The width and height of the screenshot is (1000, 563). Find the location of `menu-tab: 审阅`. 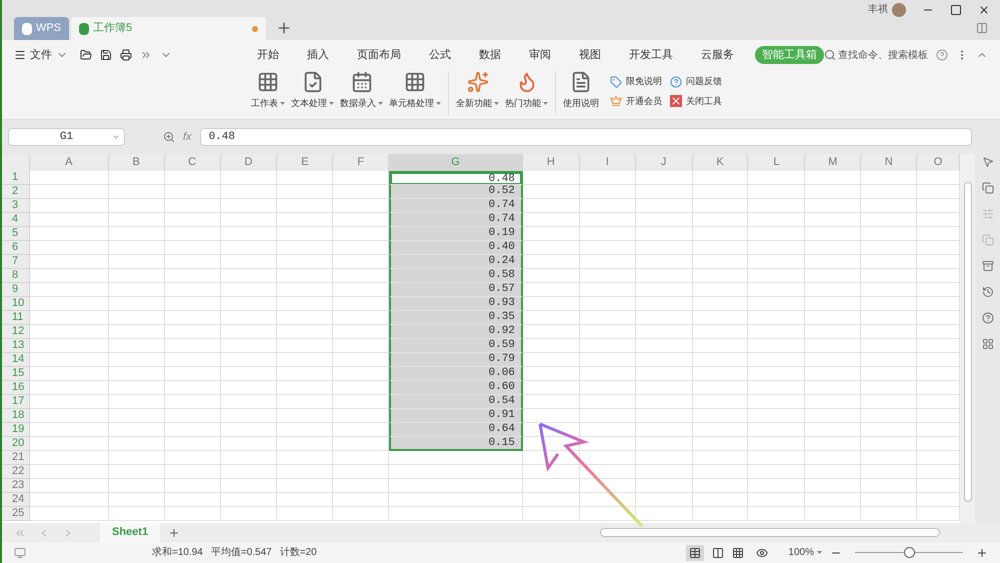

menu-tab: 审阅 is located at coordinates (540, 55).